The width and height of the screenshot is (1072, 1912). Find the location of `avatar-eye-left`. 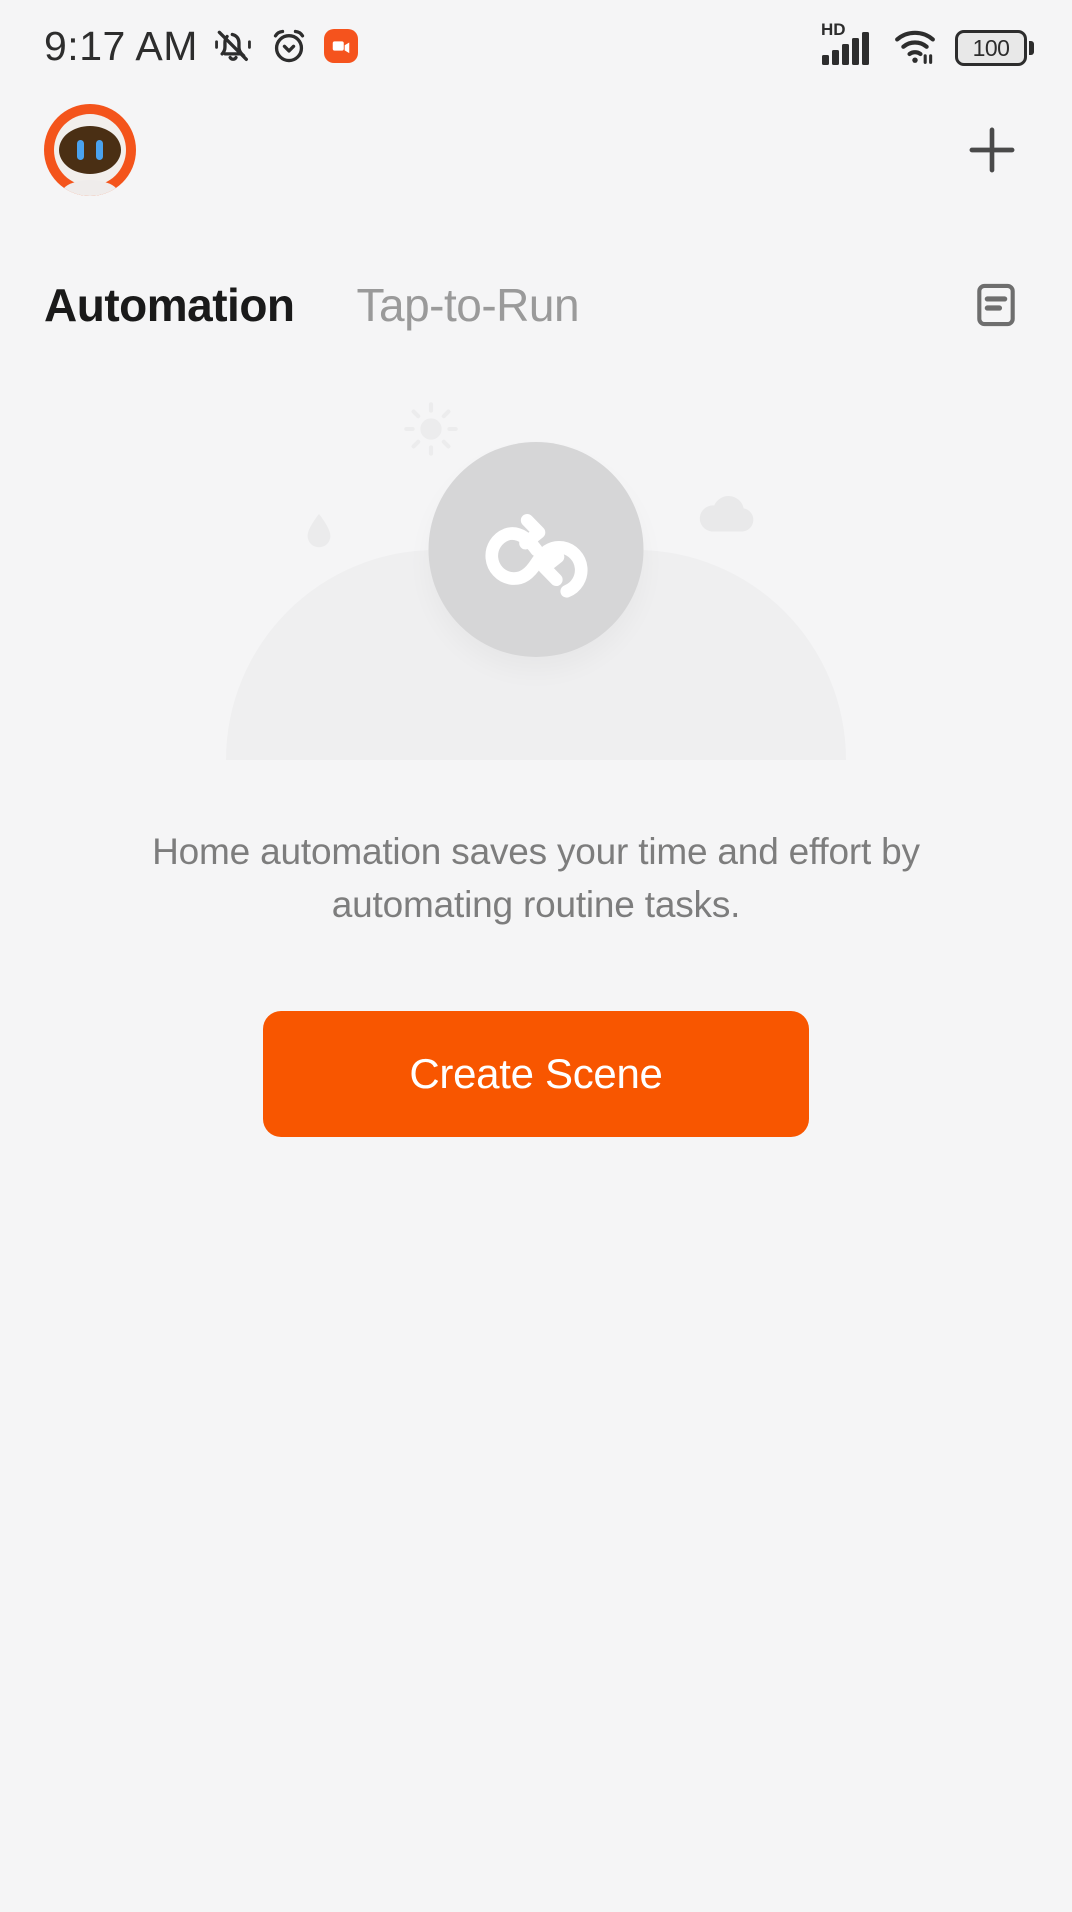

avatar-eye-left is located at coordinates (80, 150).